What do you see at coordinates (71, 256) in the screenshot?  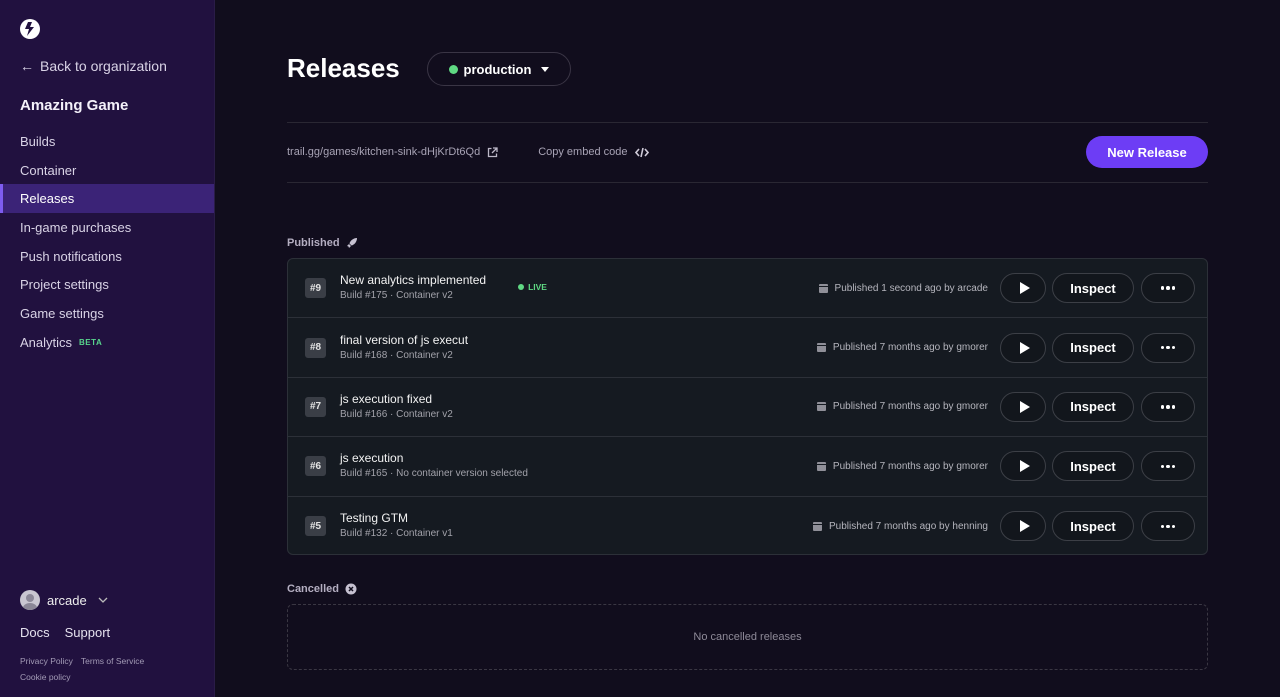 I see `nav-label: Push notifications` at bounding box center [71, 256].